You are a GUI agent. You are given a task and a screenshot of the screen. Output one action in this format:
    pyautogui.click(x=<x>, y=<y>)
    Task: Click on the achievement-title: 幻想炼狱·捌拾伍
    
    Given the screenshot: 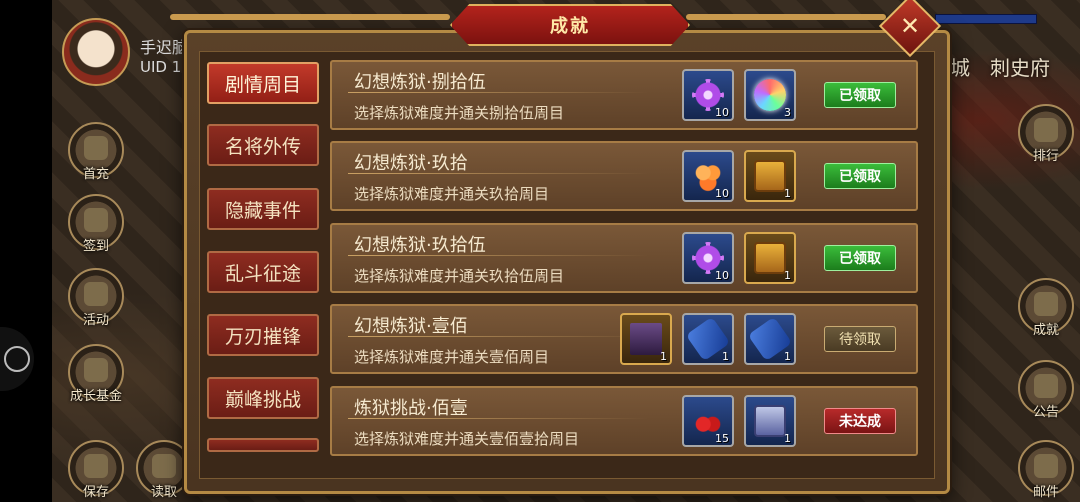 What is the action you would take?
    pyautogui.click(x=420, y=82)
    